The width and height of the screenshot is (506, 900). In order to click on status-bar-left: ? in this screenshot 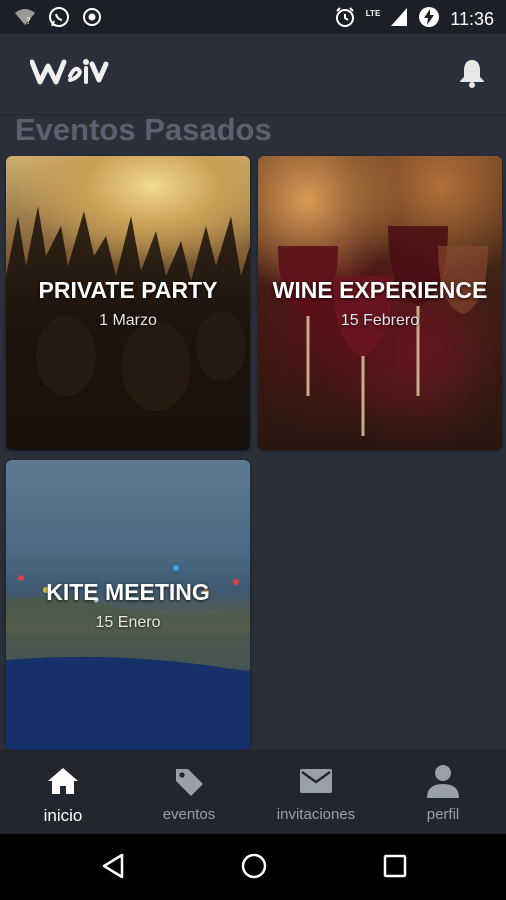, I will do `click(58, 19)`.